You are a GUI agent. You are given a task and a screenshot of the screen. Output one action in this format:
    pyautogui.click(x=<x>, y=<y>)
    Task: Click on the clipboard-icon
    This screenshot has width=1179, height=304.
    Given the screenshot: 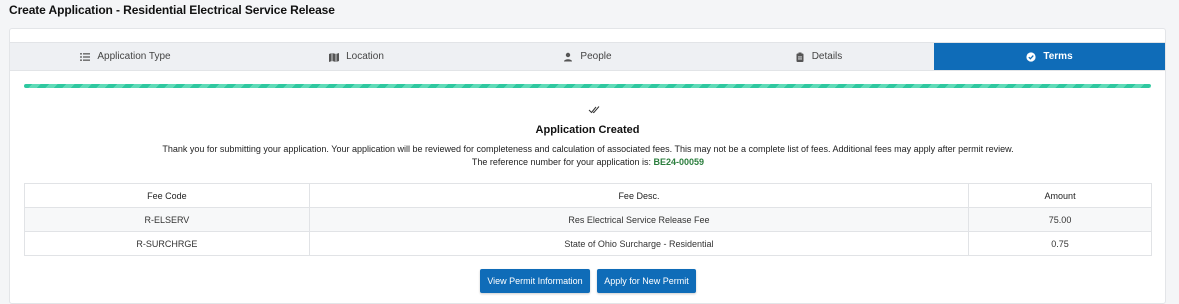 What is the action you would take?
    pyautogui.click(x=800, y=57)
    